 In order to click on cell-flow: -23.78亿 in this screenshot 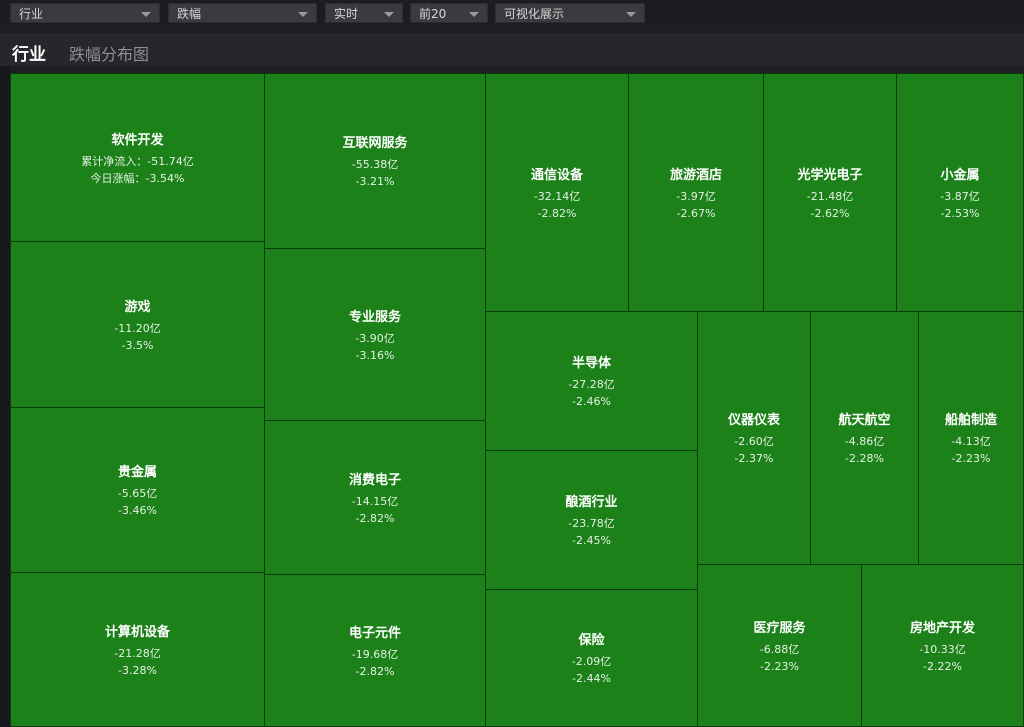, I will do `click(591, 523)`.